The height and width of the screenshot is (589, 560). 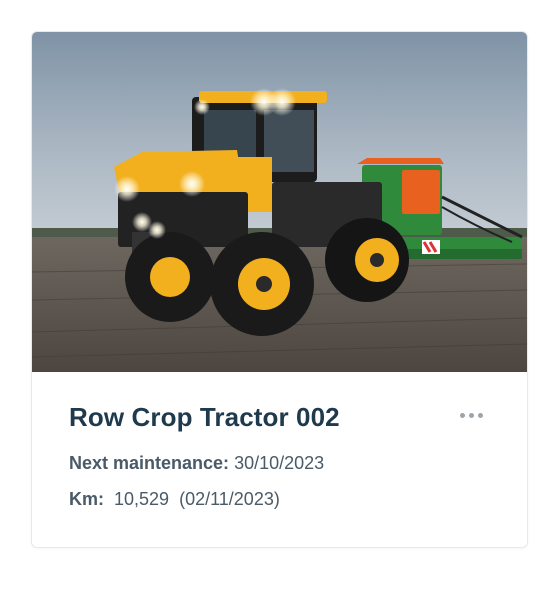 I want to click on km-value: 10,529, so click(x=142, y=499).